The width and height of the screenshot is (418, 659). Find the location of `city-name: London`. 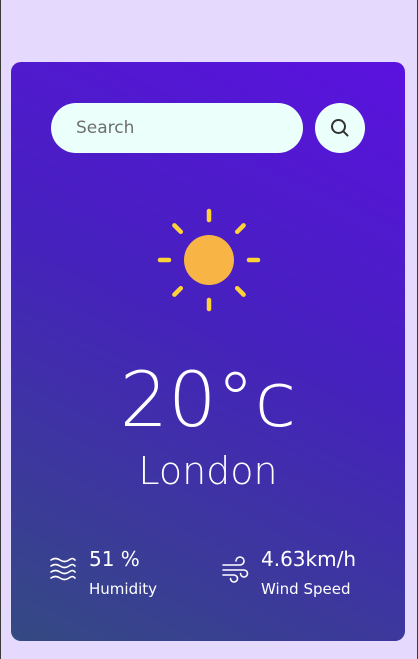

city-name: London is located at coordinates (208, 471).